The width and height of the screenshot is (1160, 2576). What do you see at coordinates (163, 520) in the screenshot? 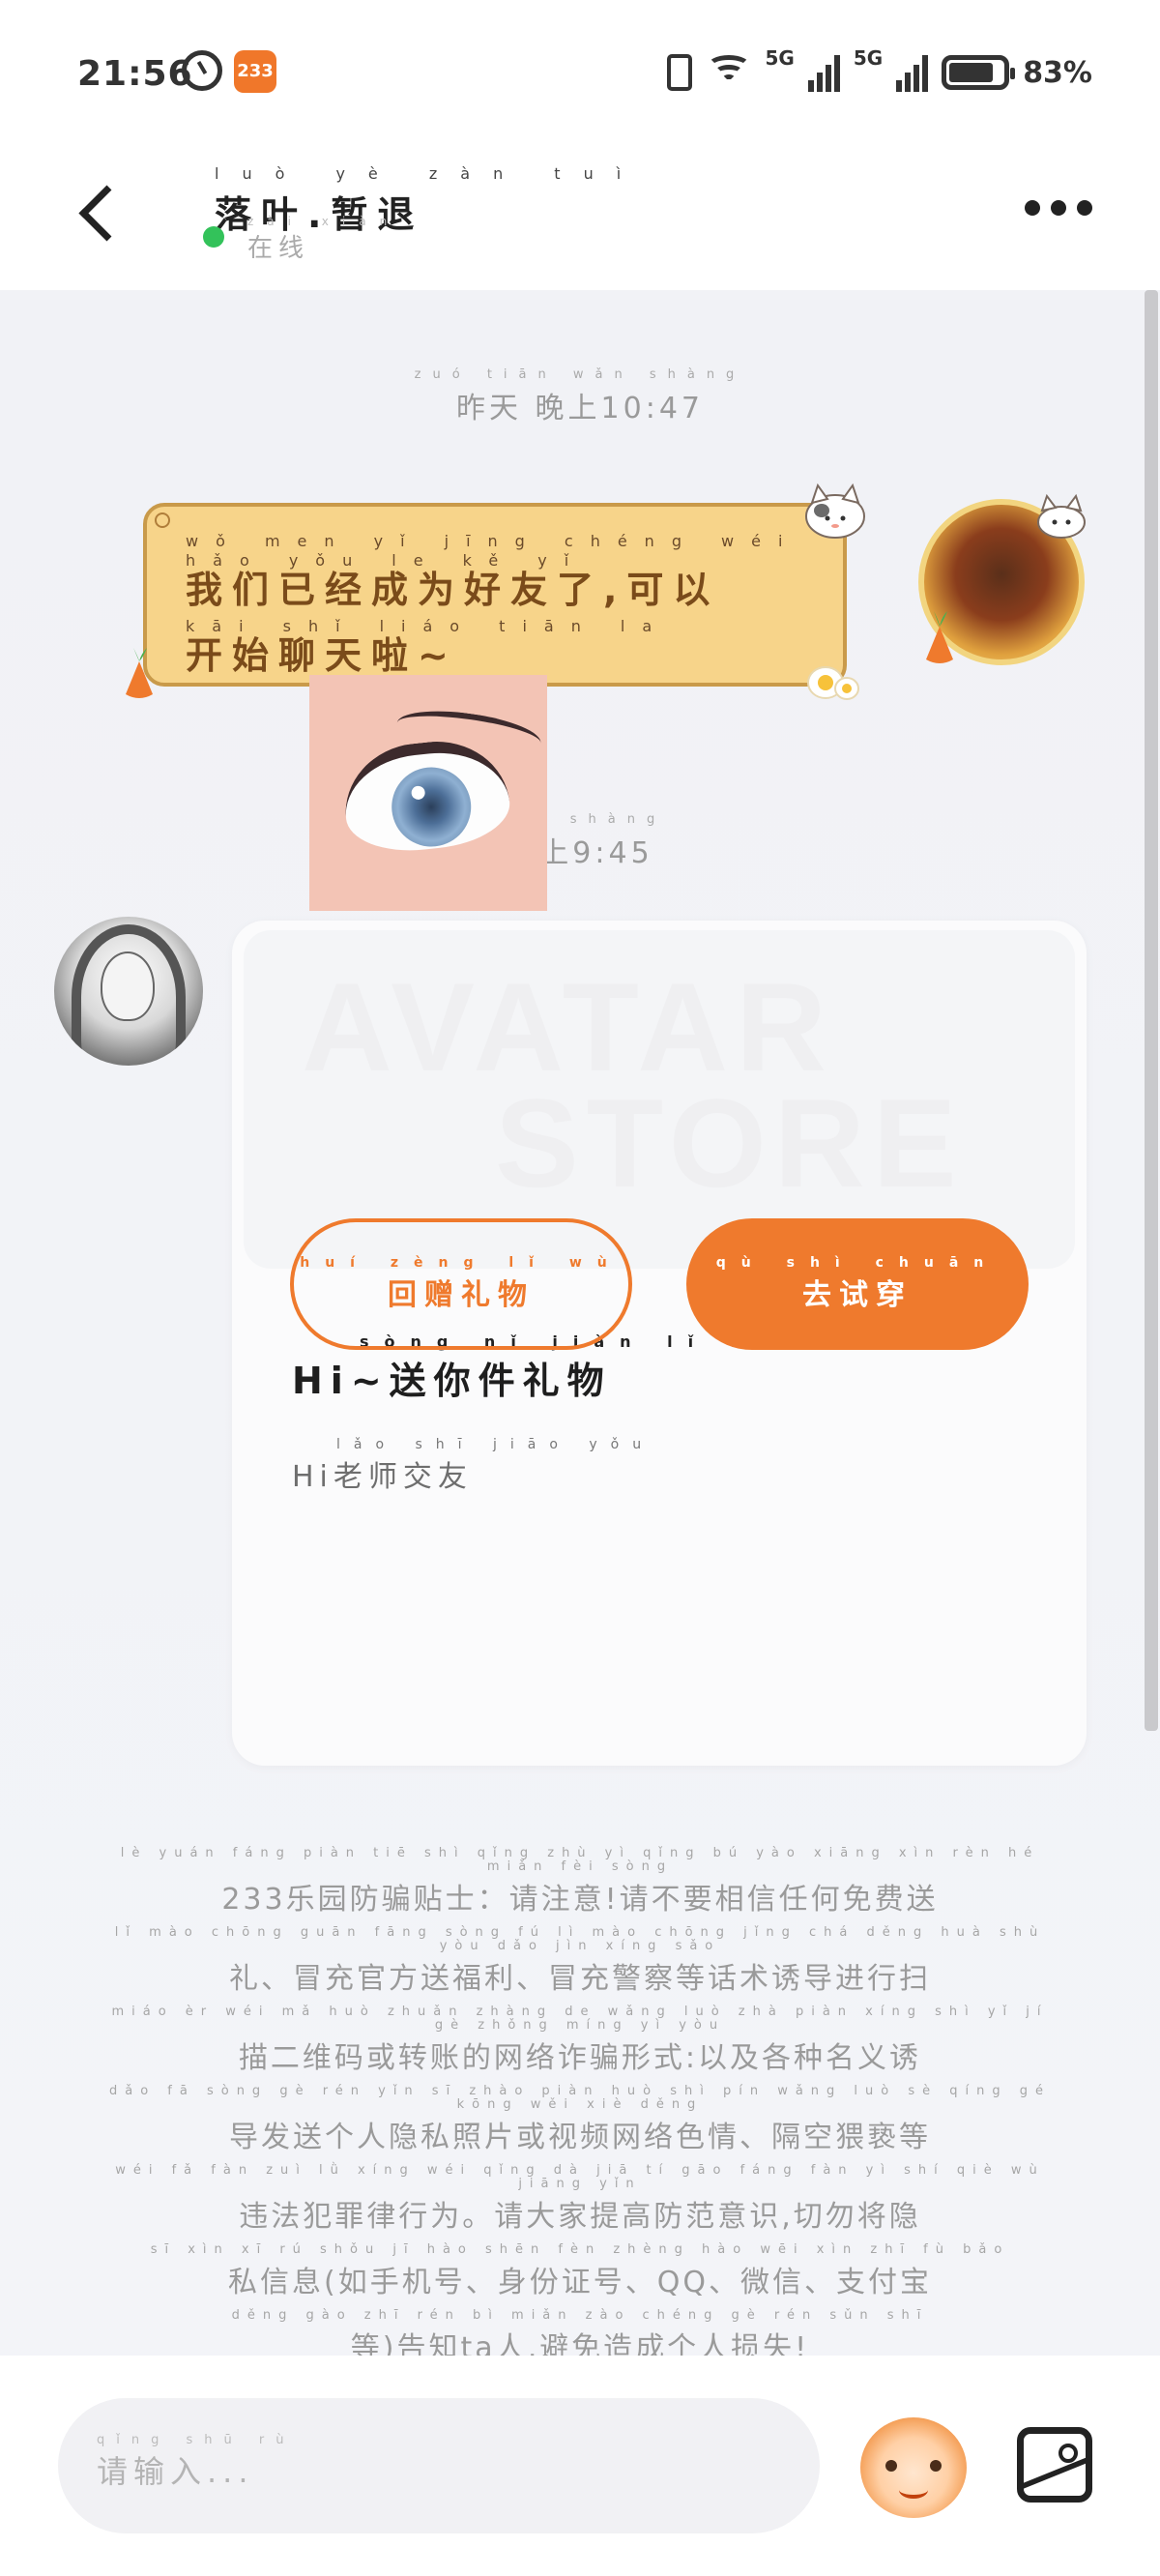
I see `pin-icon` at bounding box center [163, 520].